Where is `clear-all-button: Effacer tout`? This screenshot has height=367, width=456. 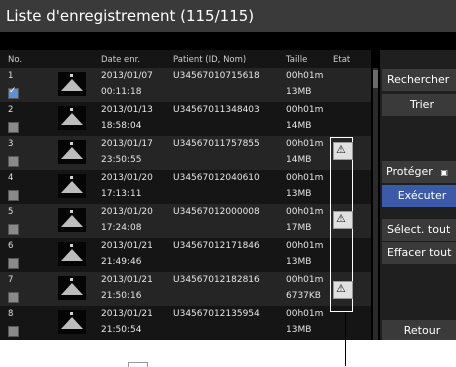 clear-all-button: Effacer tout is located at coordinates (419, 253).